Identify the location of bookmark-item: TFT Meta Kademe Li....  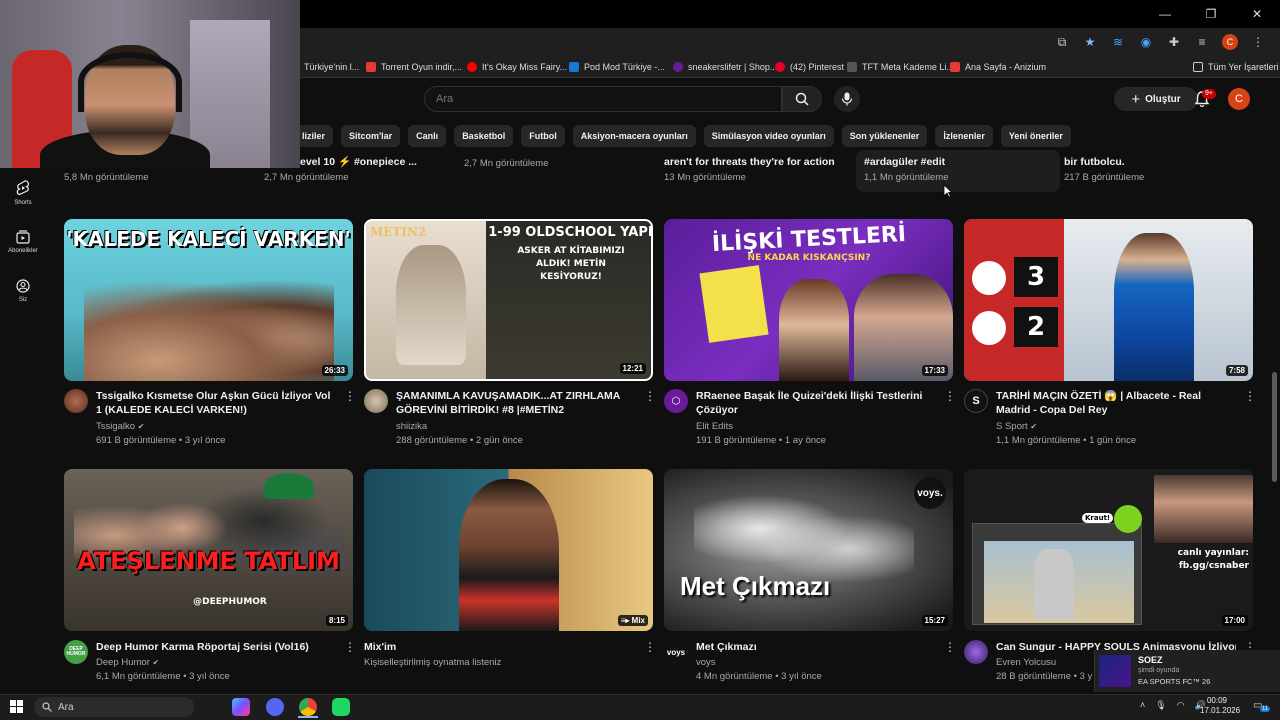
(900, 67).